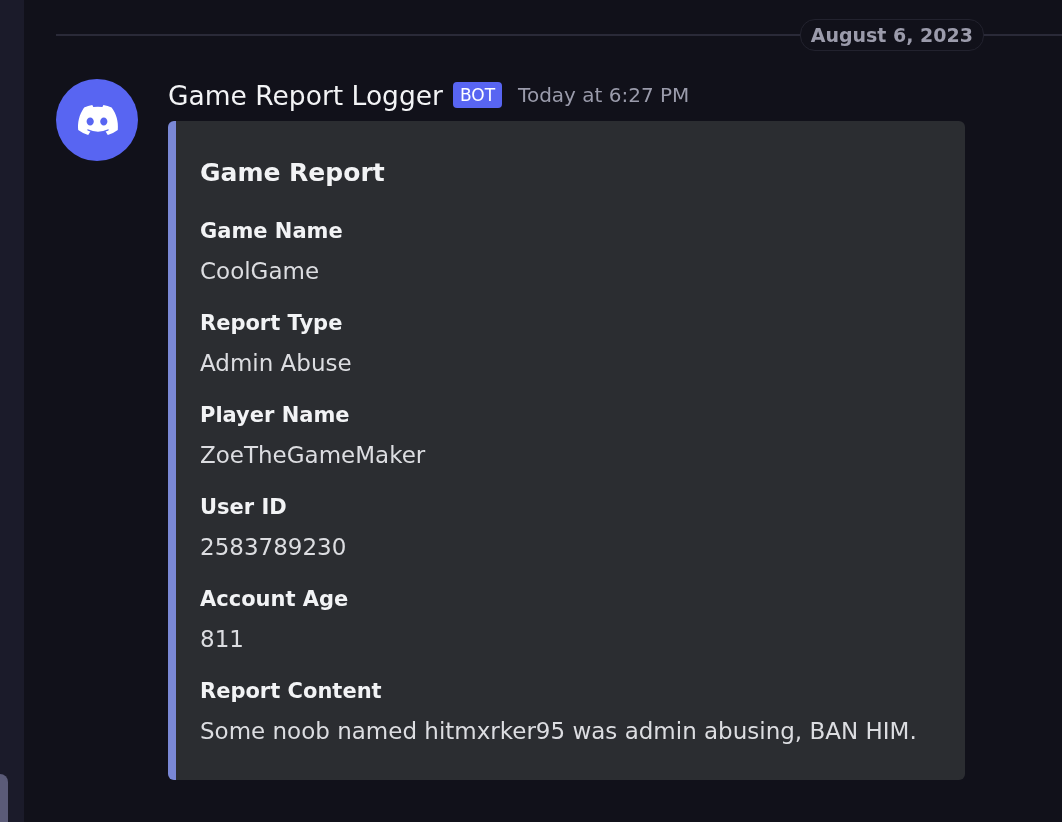 The width and height of the screenshot is (1062, 822). I want to click on field-value: 2583789230, so click(273, 547).